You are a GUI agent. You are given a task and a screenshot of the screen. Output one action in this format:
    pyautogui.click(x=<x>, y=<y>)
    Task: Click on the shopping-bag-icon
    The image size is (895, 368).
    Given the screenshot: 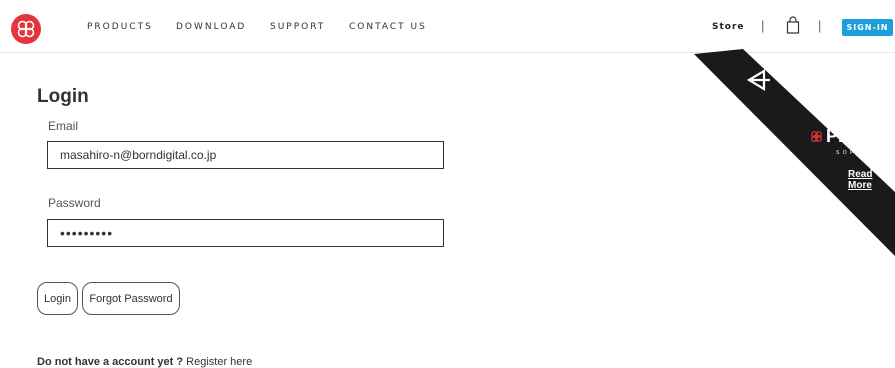 What is the action you would take?
    pyautogui.click(x=793, y=25)
    